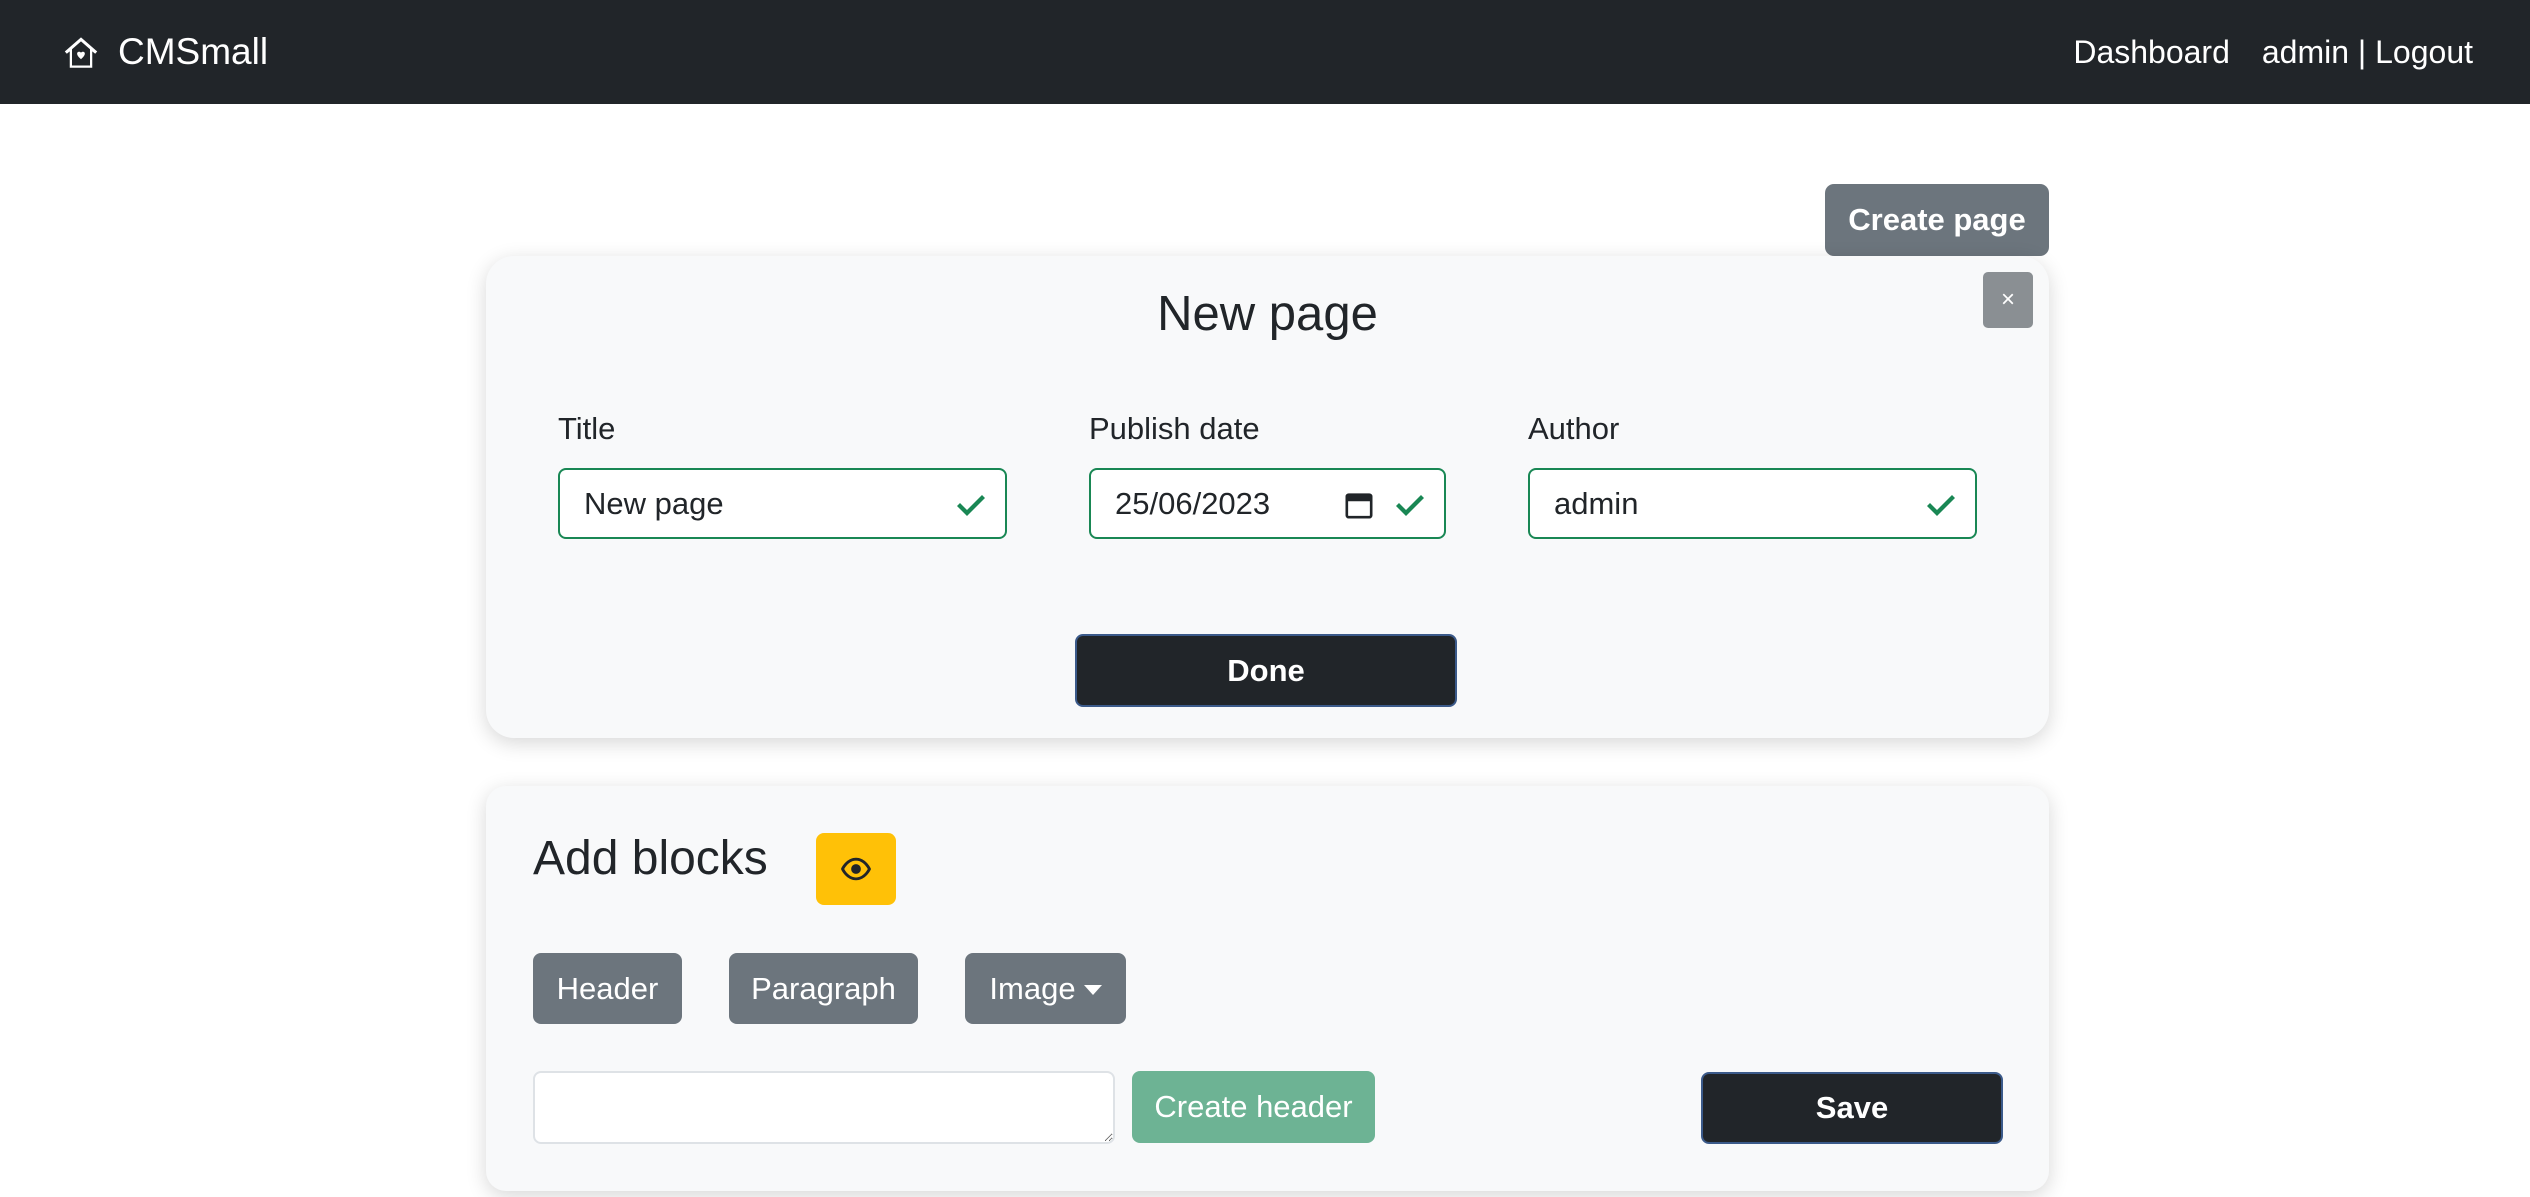 The width and height of the screenshot is (2530, 1197). I want to click on current-user: admin, so click(2305, 51).